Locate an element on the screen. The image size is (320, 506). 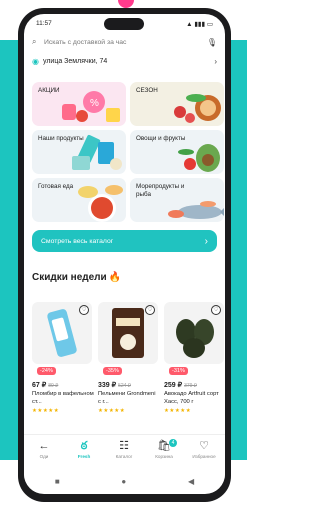
home-icon: ● is located at coordinates (123, 481).